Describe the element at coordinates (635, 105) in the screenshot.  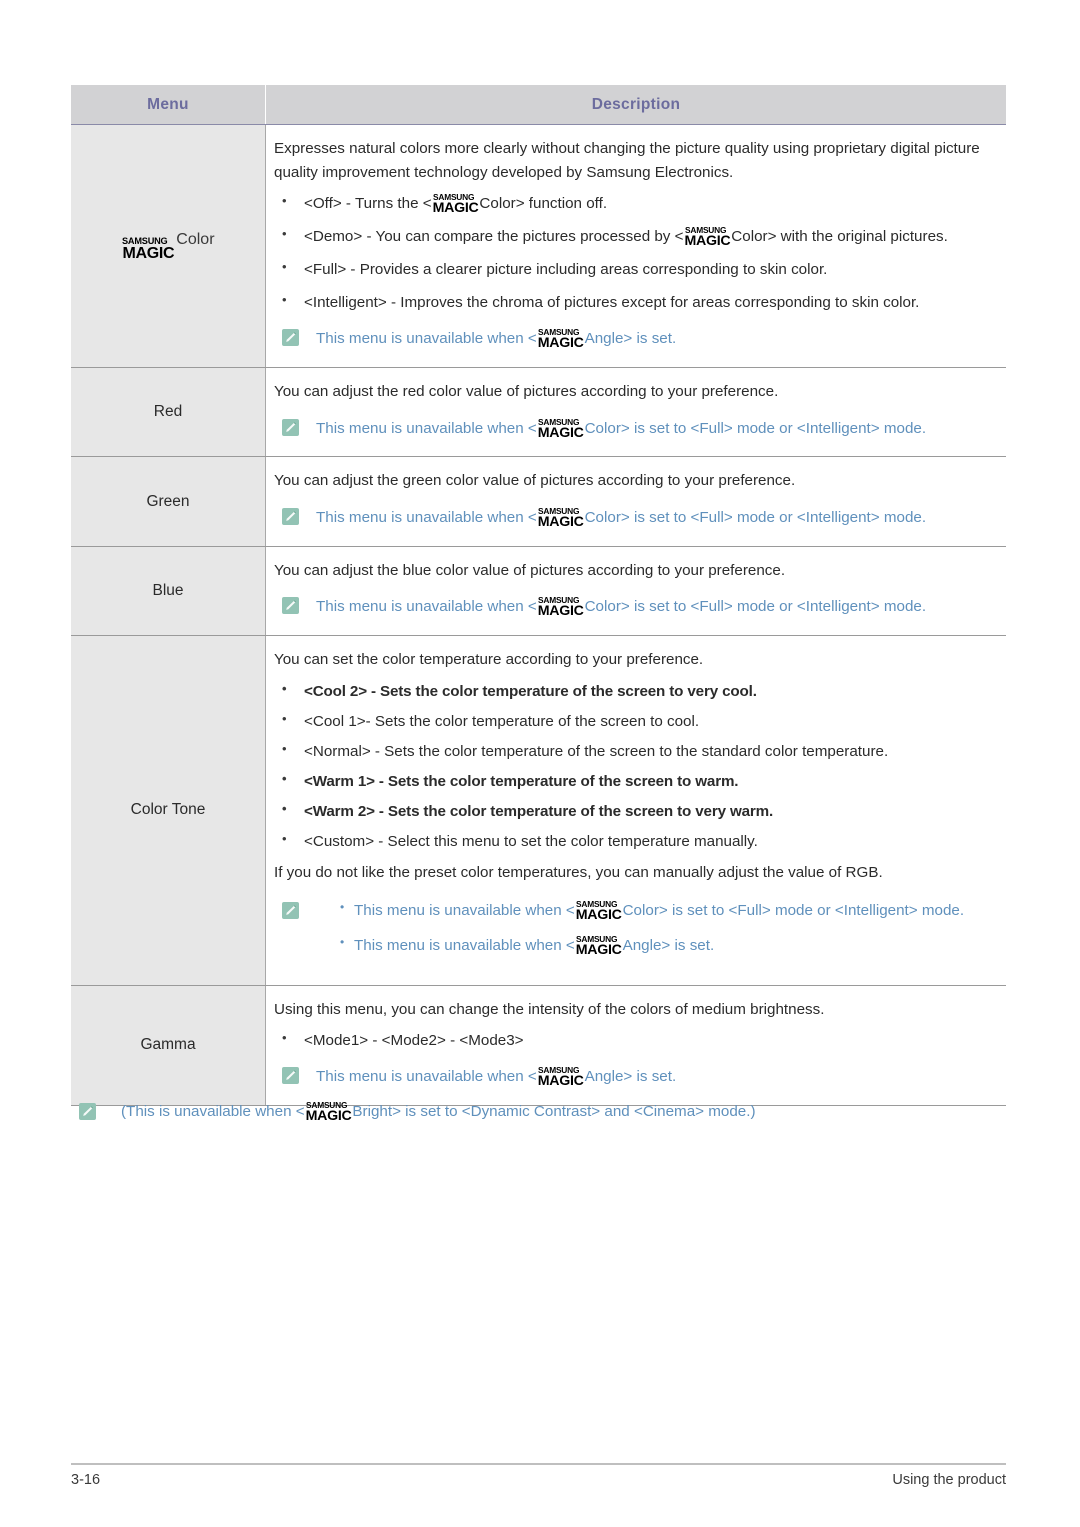
I see `column-header-description: Description` at that location.